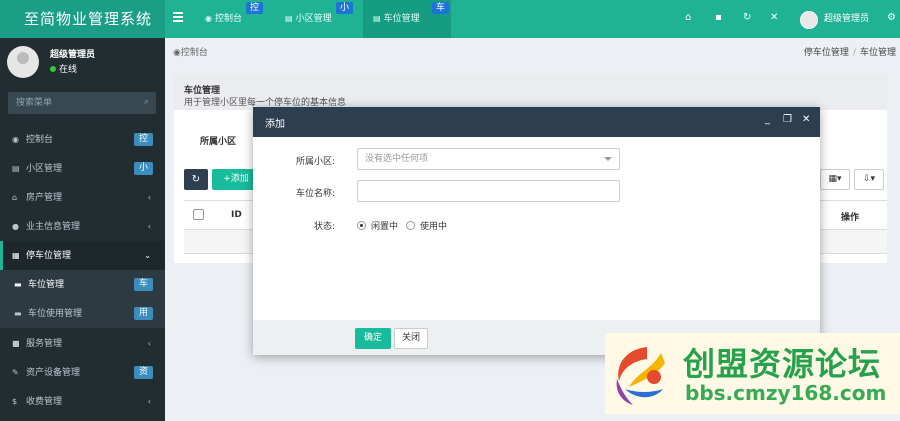 The height and width of the screenshot is (421, 900). I want to click on dollar-icon: $, so click(15, 401).